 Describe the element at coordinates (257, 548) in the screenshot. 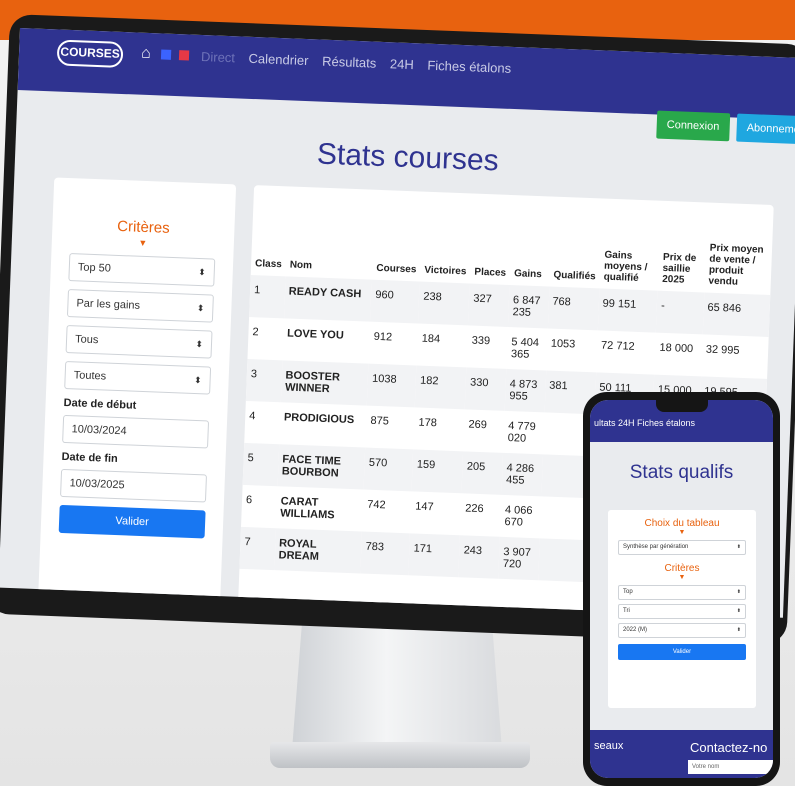

I see `cell-class: 7` at that location.